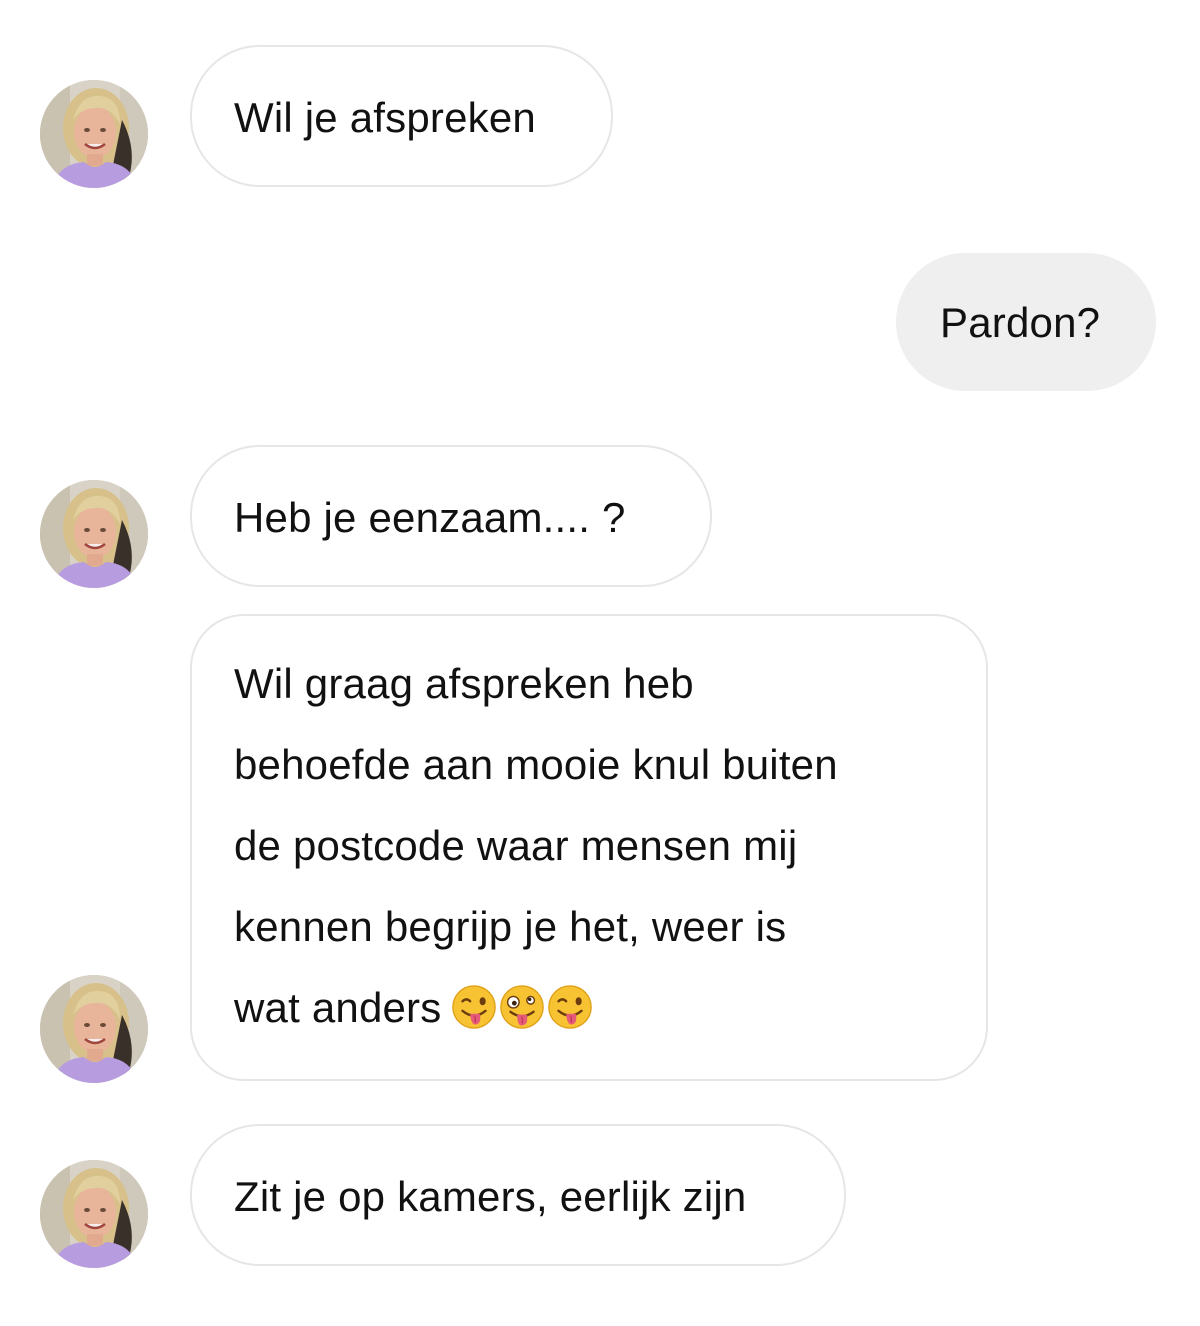 This screenshot has height=1326, width=1200. What do you see at coordinates (522, 1007) in the screenshot?
I see `zany-face-icon` at bounding box center [522, 1007].